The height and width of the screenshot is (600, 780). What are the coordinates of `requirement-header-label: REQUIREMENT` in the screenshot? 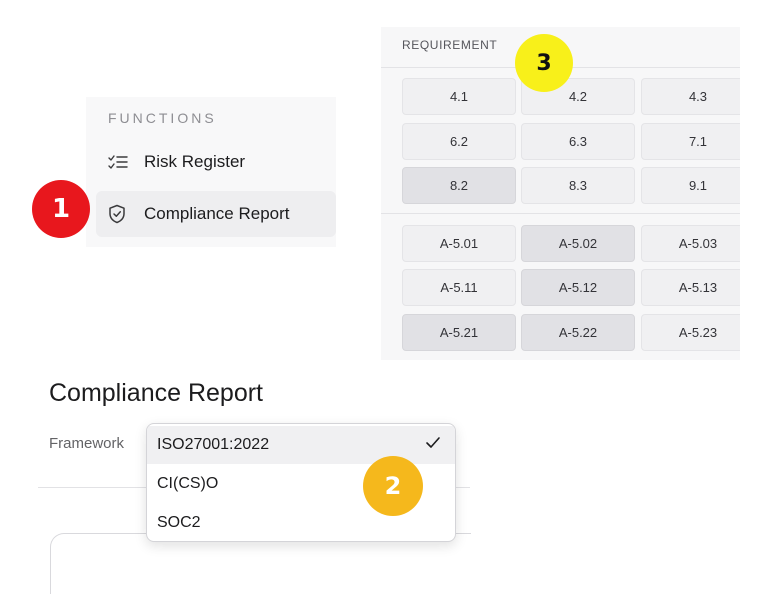 It's located at (450, 45).